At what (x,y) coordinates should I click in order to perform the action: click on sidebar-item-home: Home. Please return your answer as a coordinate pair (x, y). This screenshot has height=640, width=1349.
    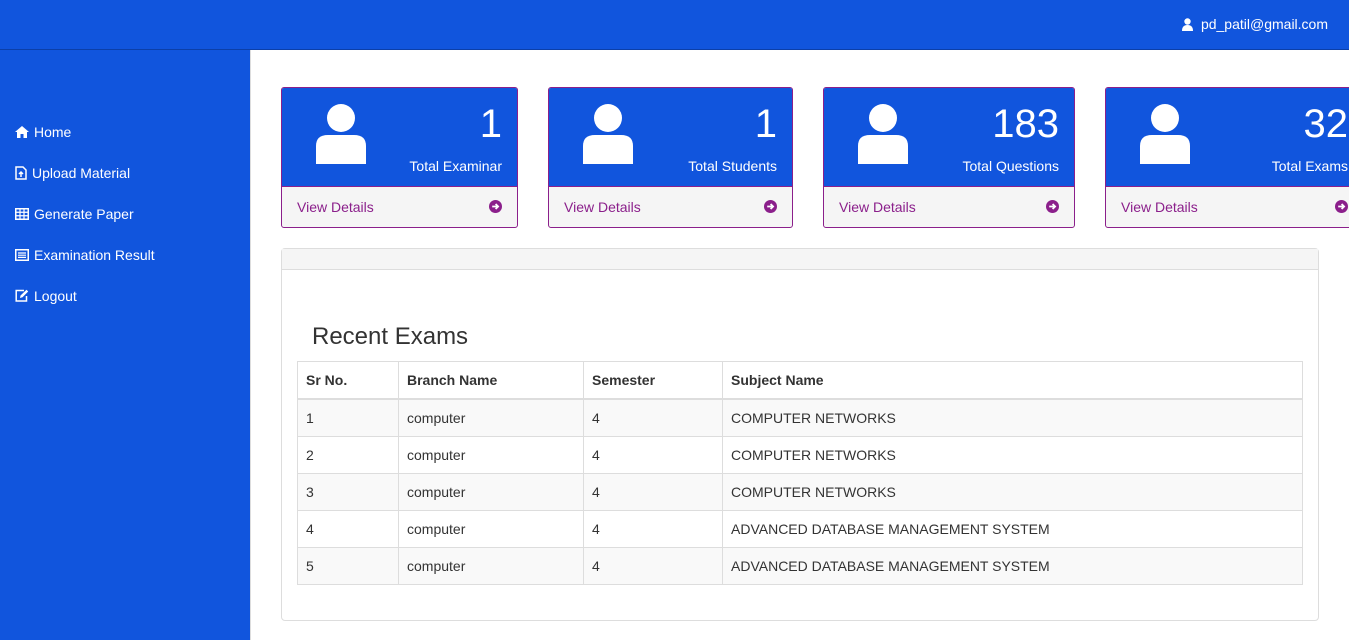
    Looking at the image, I should click on (85, 131).